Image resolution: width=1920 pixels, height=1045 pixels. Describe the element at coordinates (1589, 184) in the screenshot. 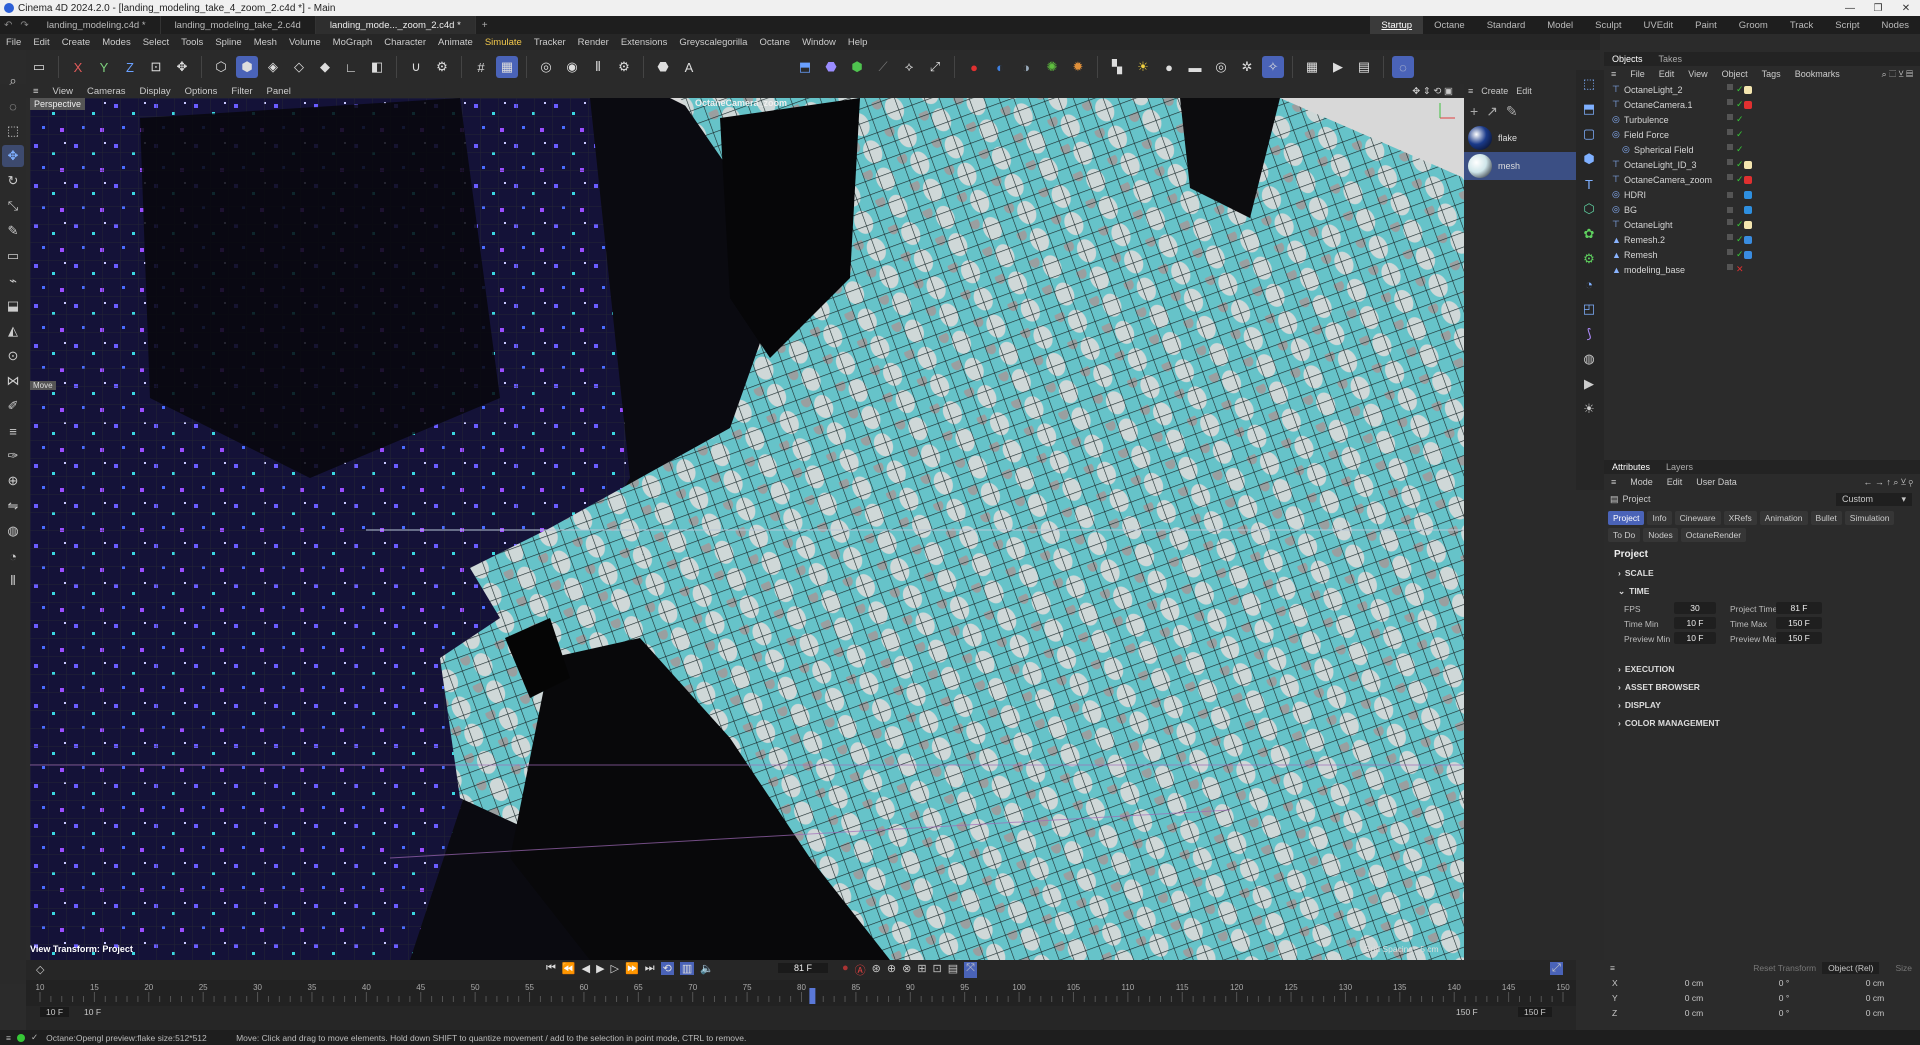

I see `text-icon: T` at that location.